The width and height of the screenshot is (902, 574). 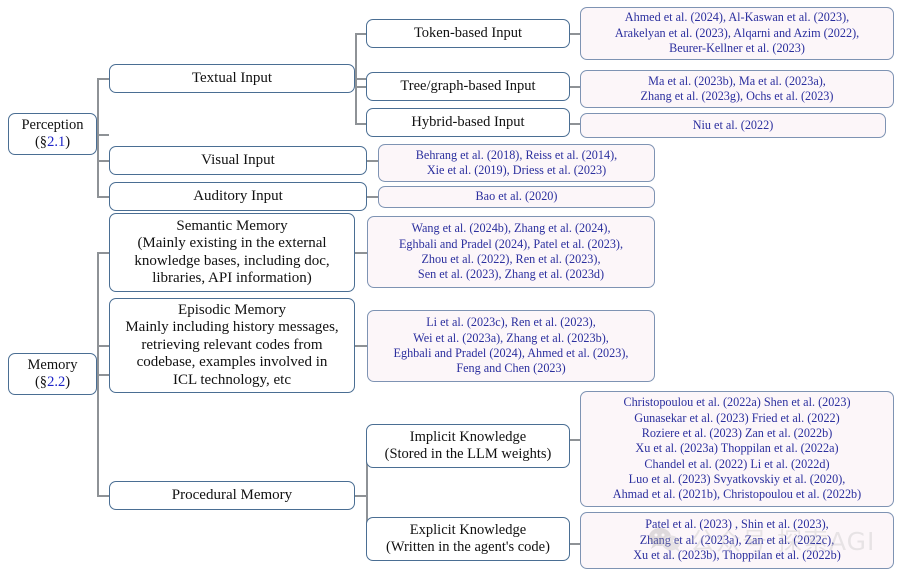 I want to click on citation-box-auditory-input: Bao et al. (2020), so click(x=516, y=197).